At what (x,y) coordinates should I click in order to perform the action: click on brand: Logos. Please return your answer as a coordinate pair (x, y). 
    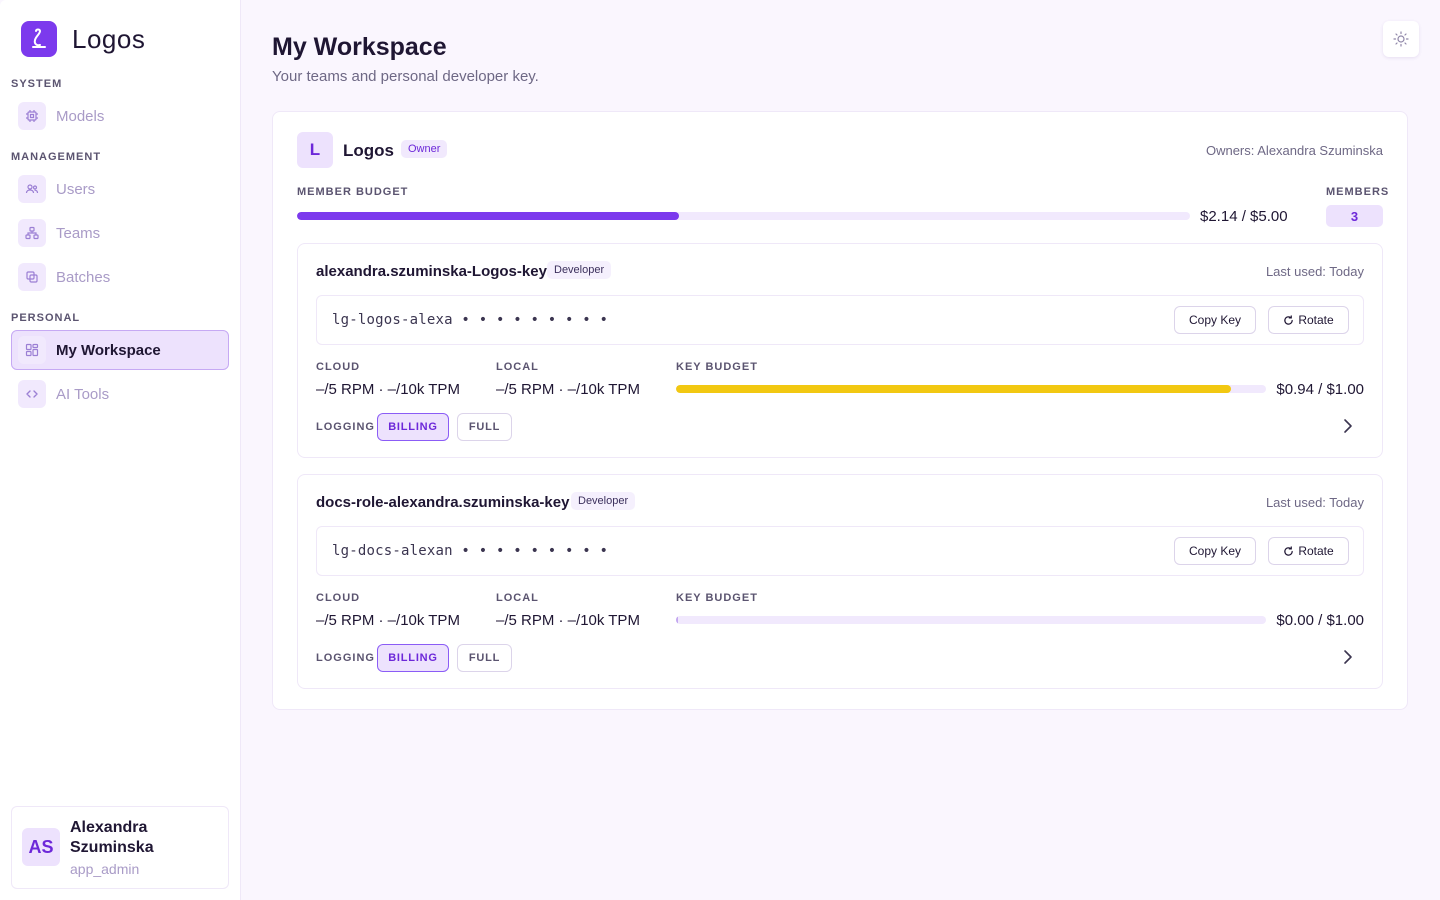
    Looking at the image, I should click on (83, 39).